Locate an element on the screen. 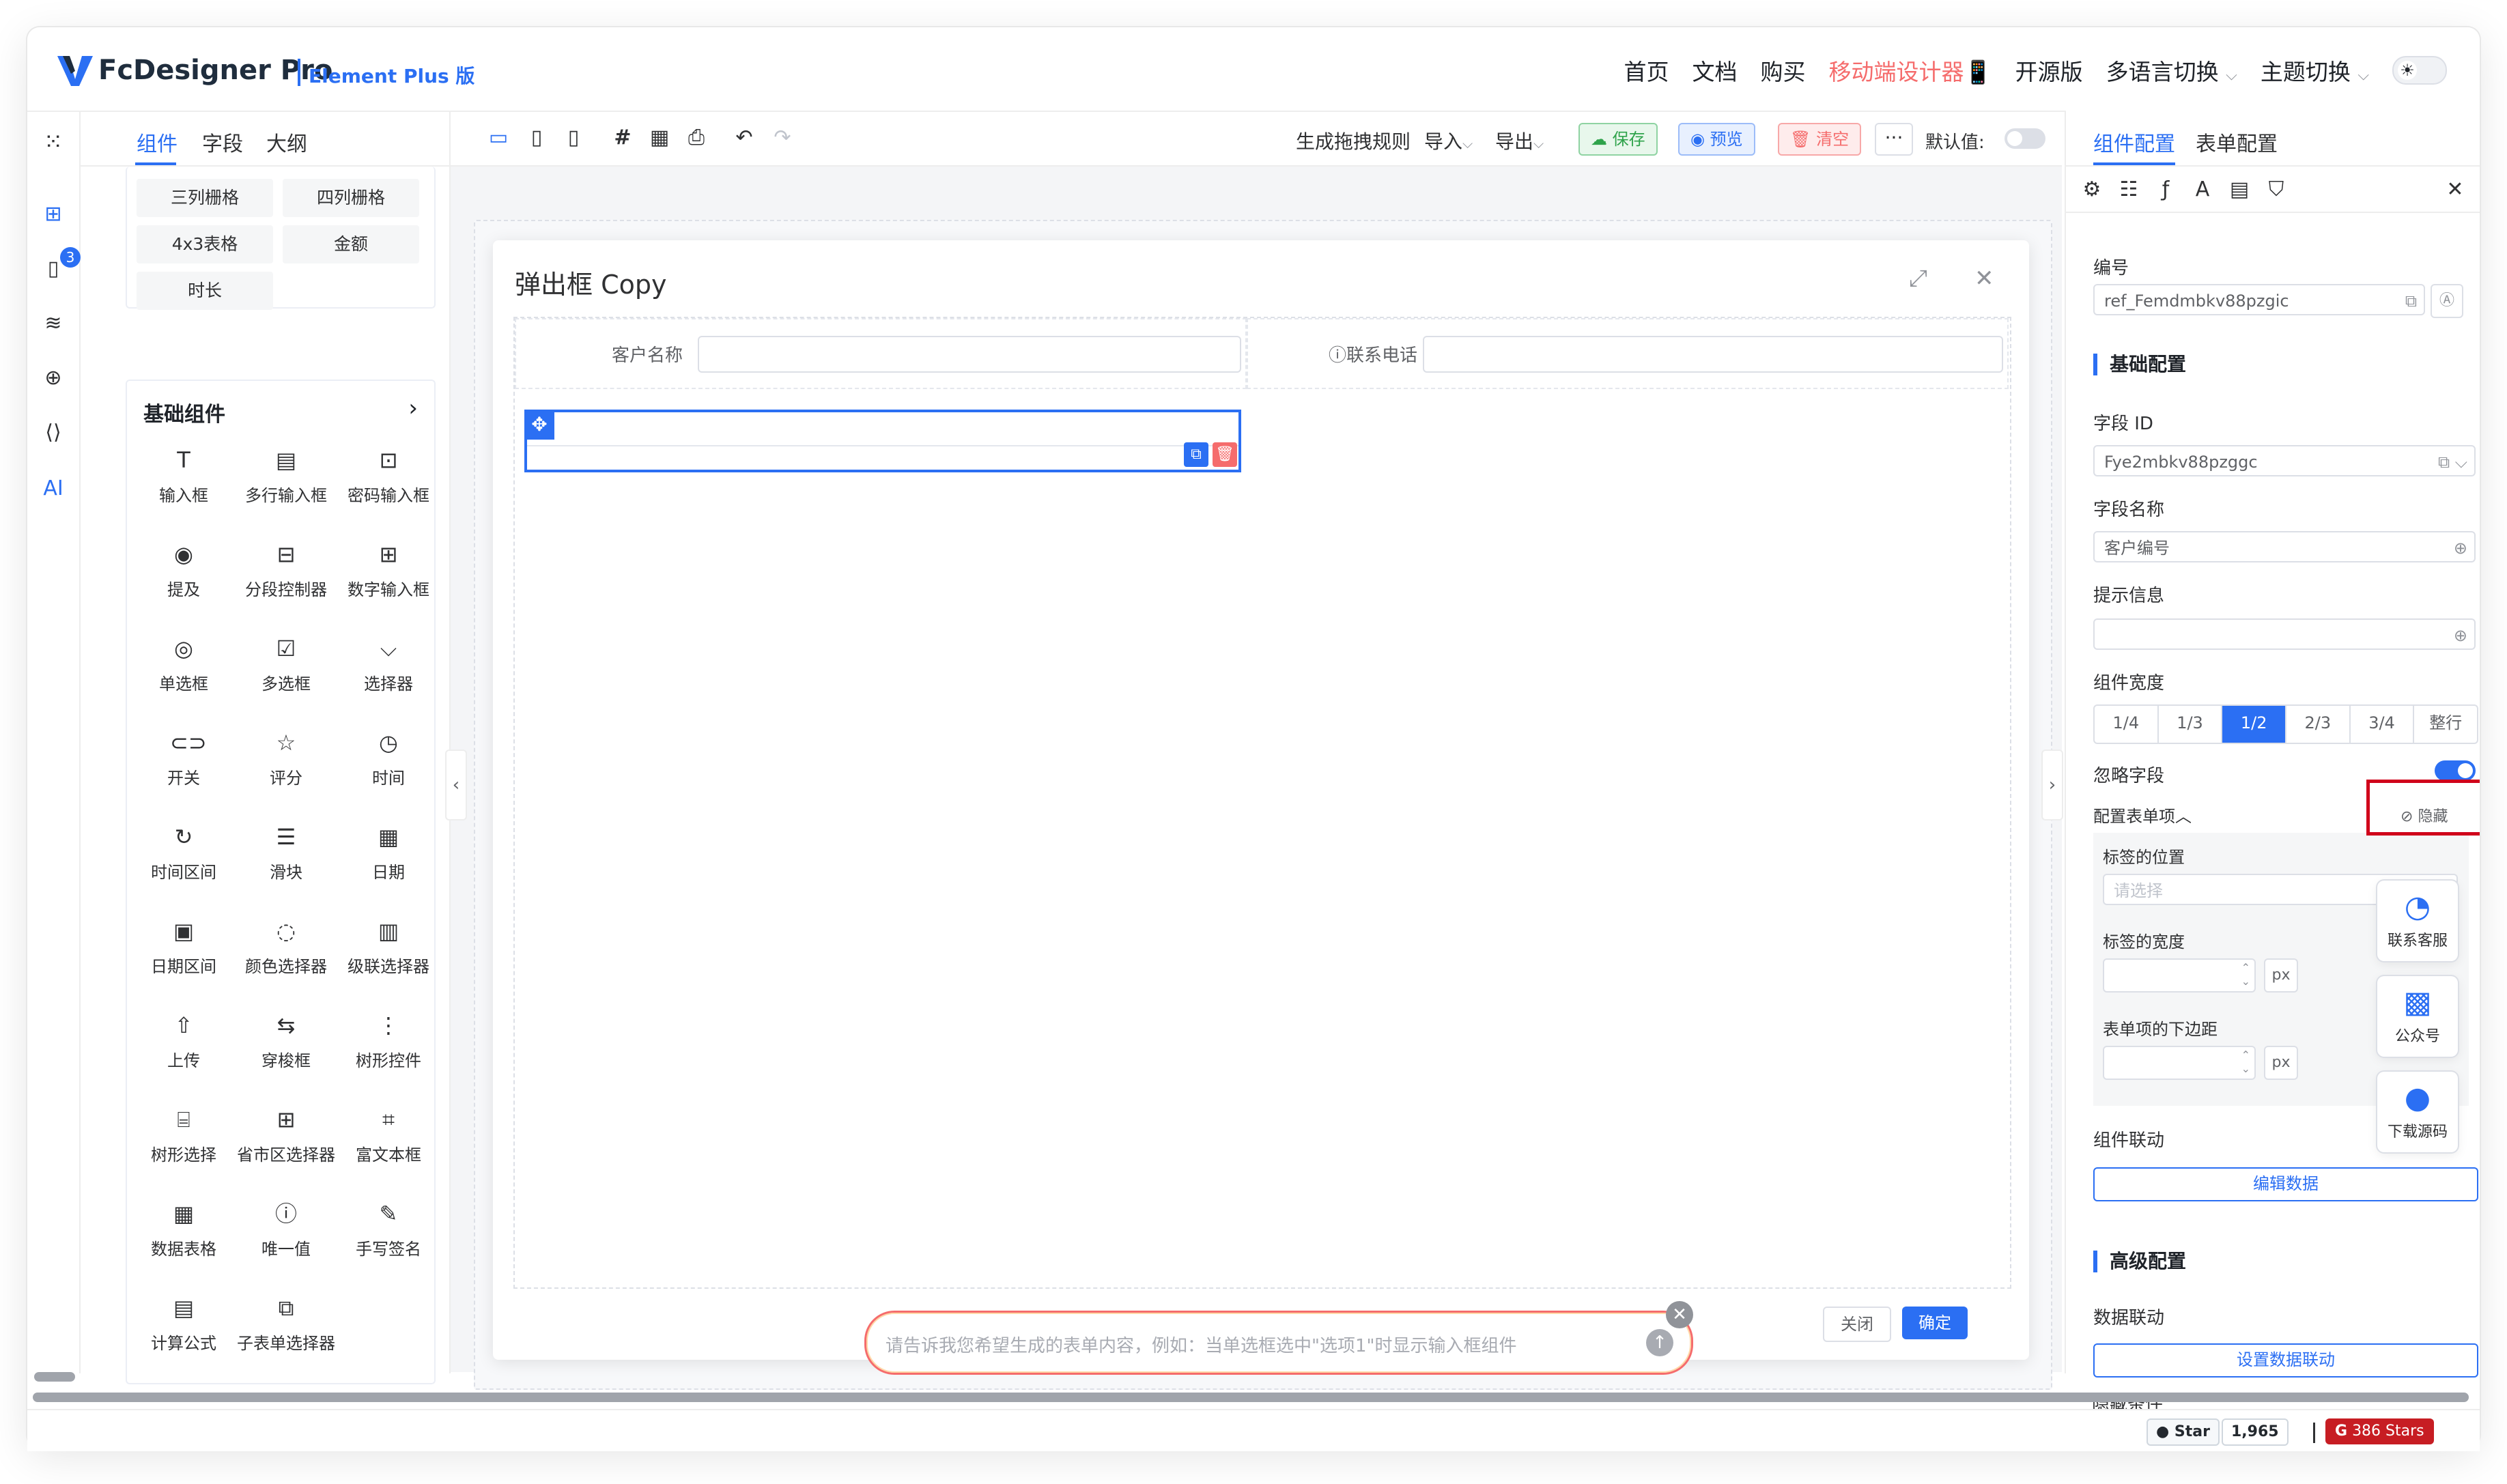 This screenshot has height=1484, width=2507. tablet-view-icon: ▯ is located at coordinates (536, 138).